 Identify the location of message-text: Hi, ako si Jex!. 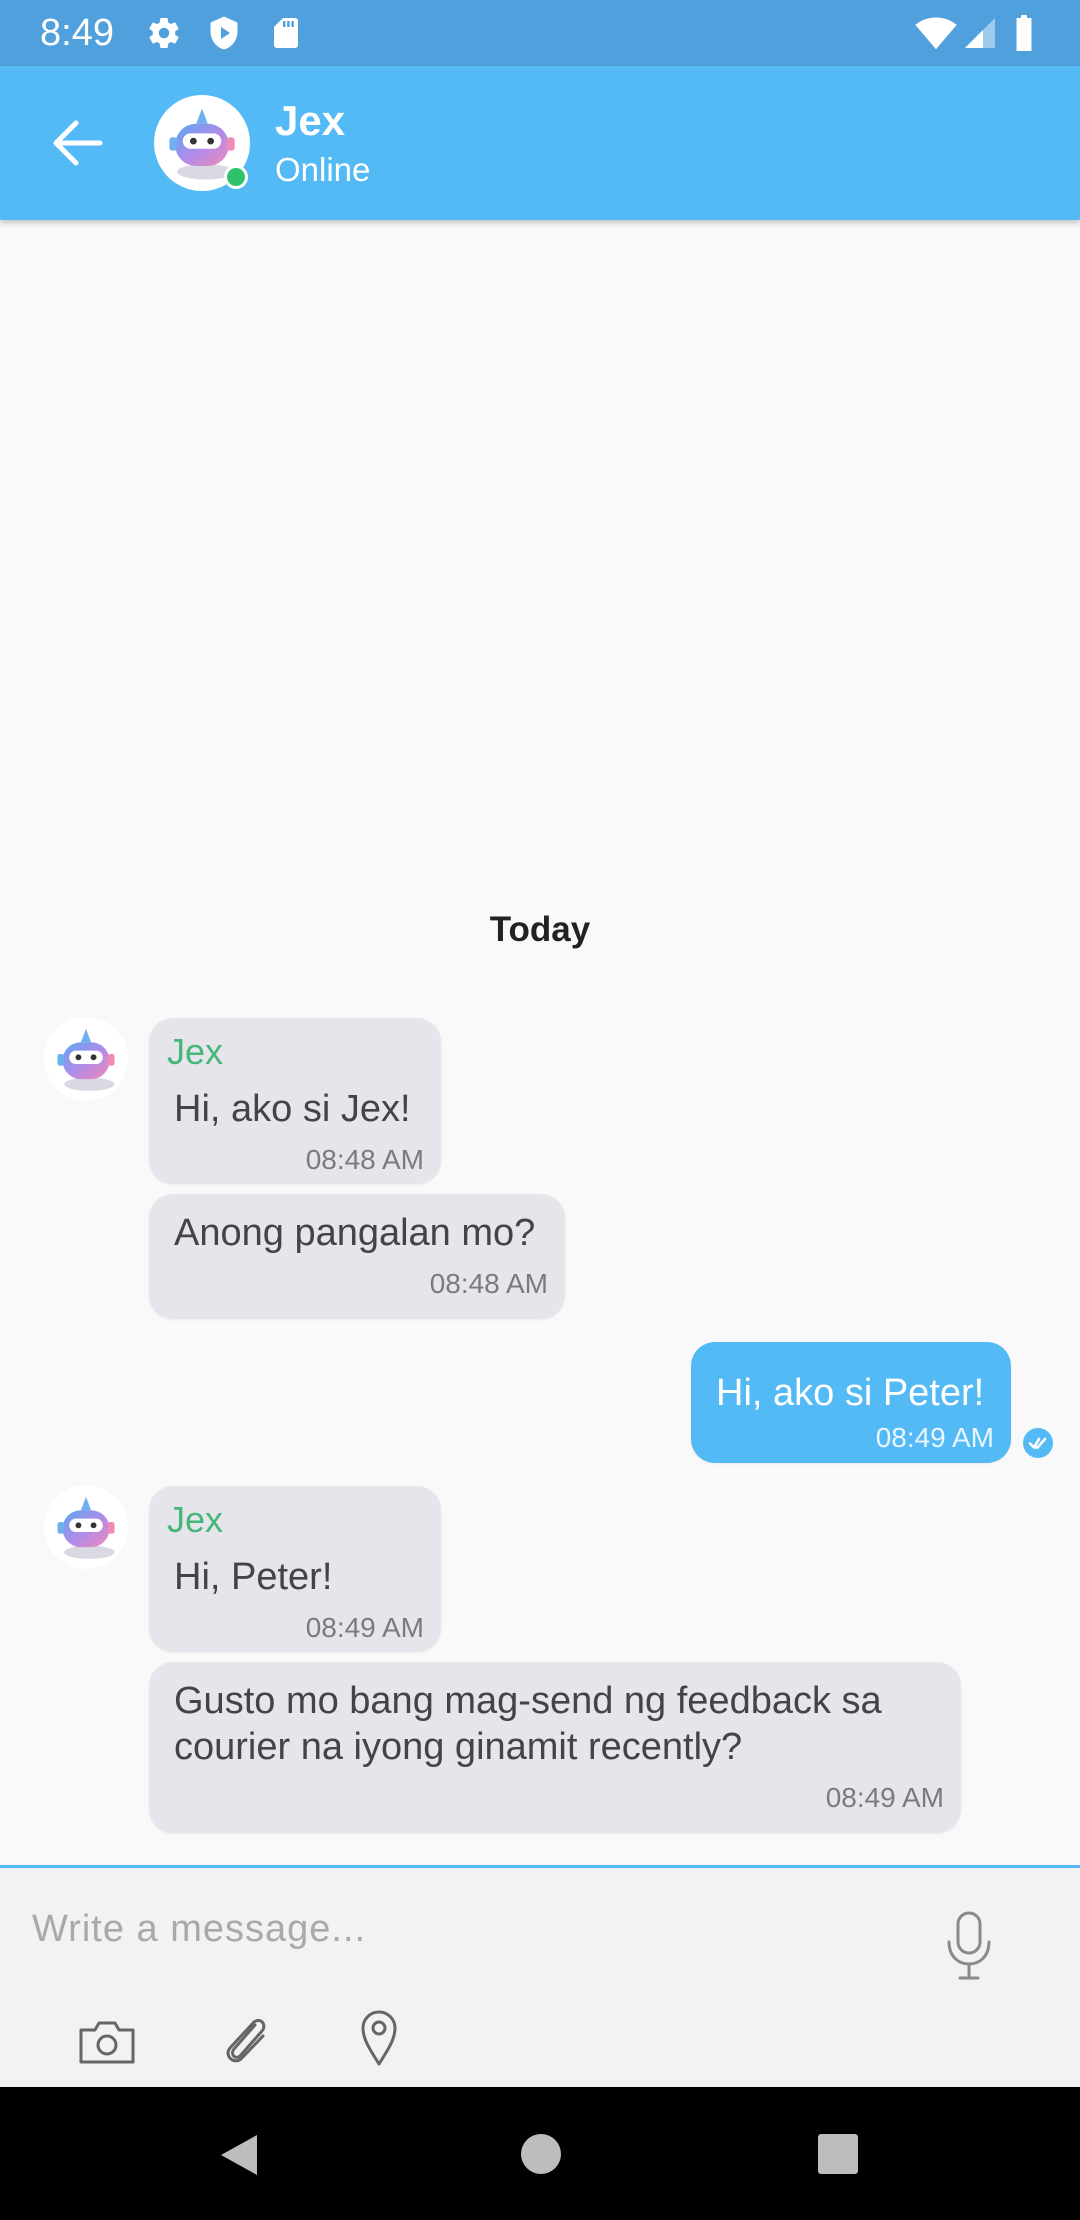
(292, 1109).